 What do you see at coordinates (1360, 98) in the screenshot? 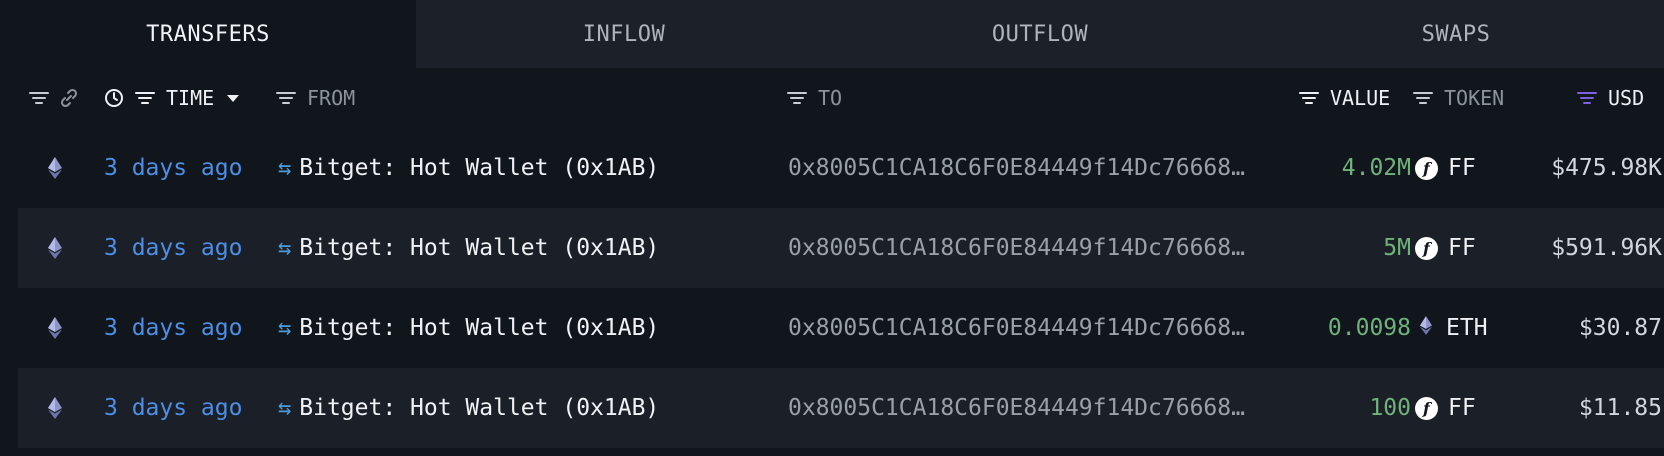
I see `header-value-label: VALUE` at bounding box center [1360, 98].